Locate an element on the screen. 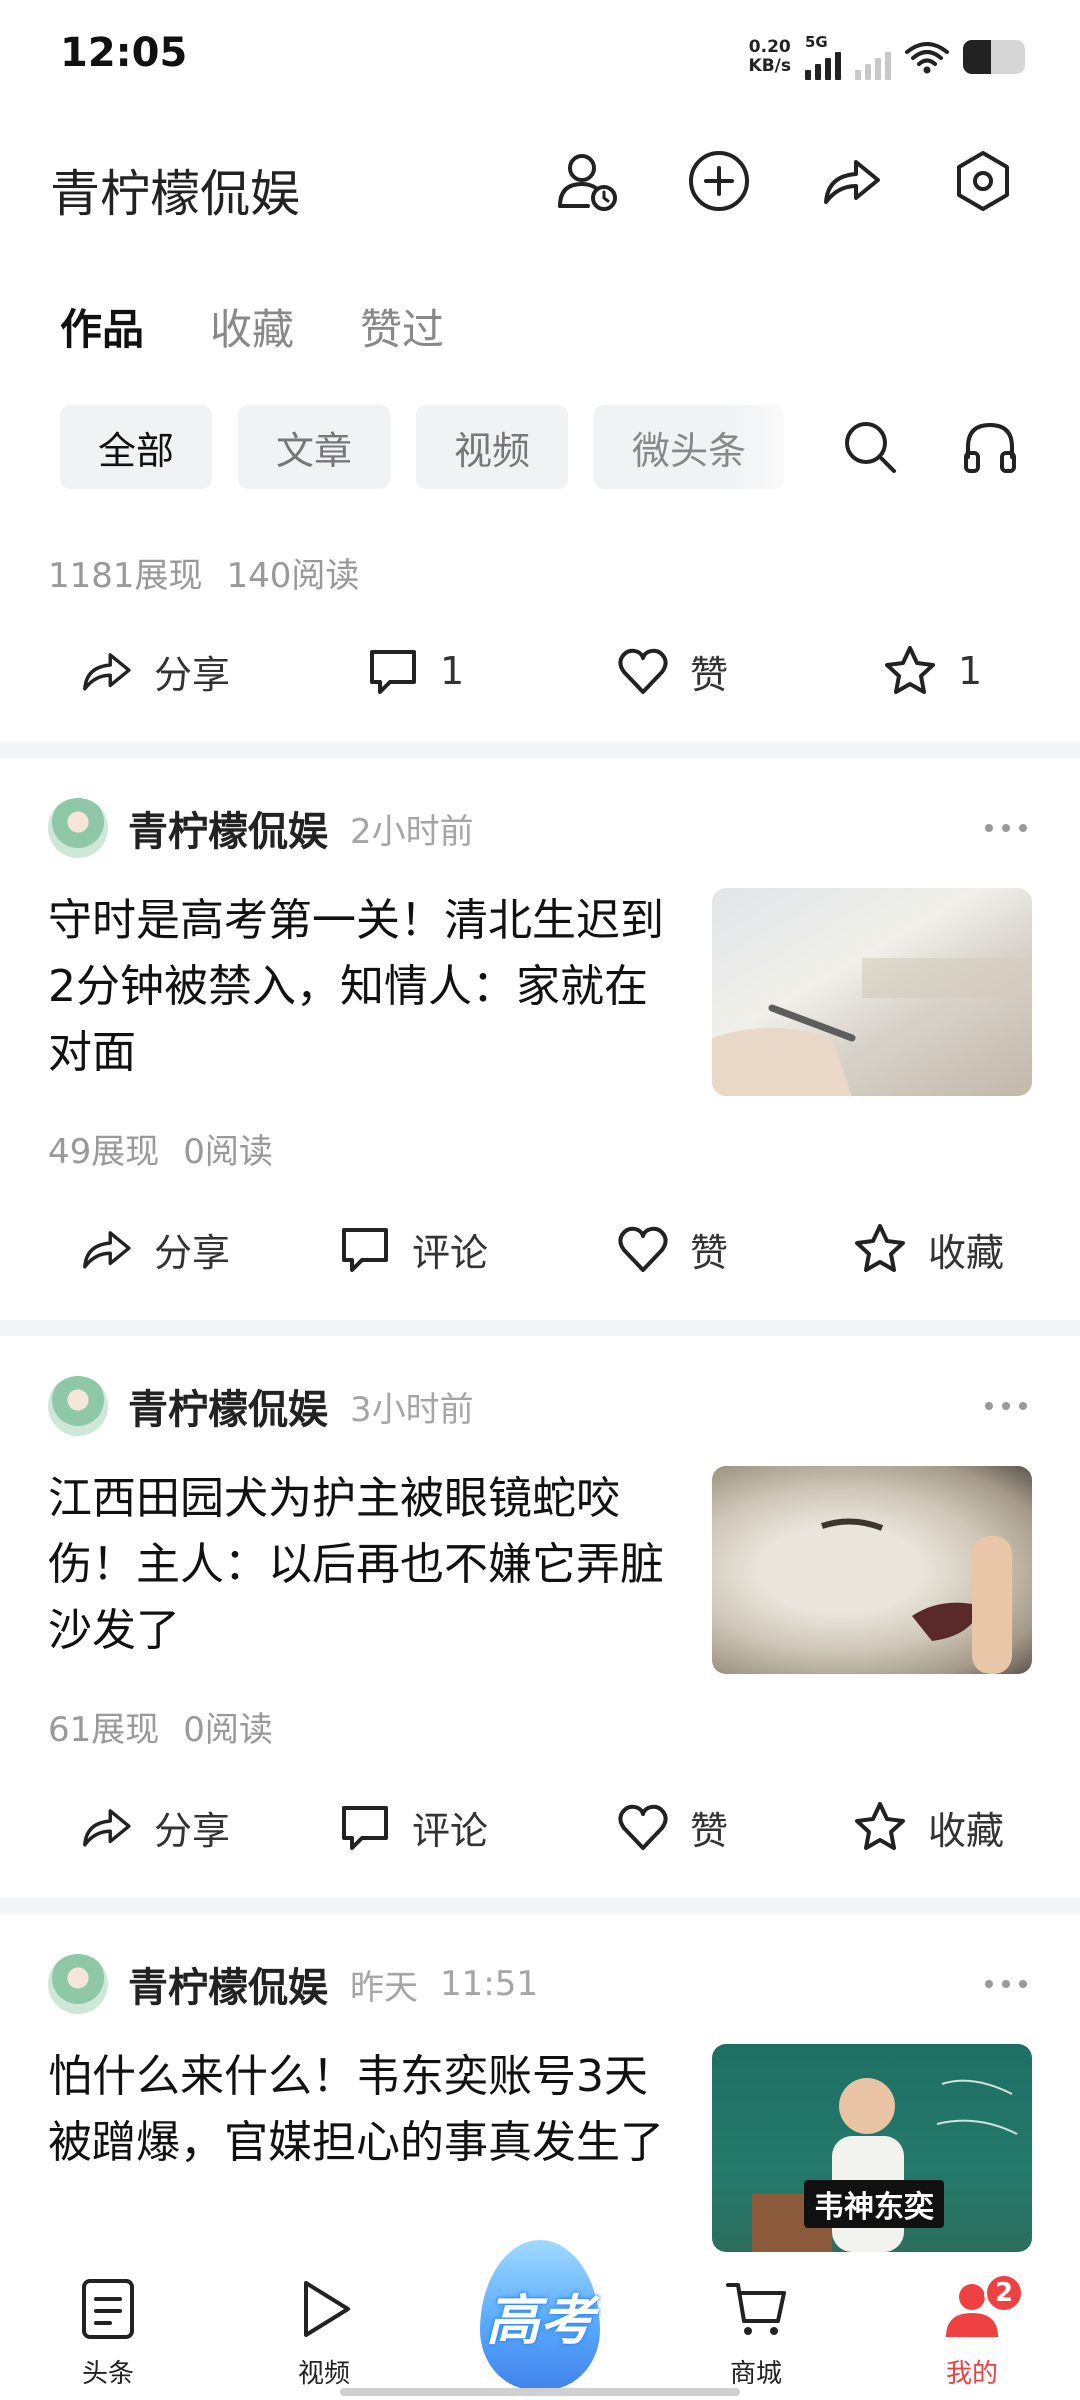 This screenshot has width=1080, height=2400. status-bar: 12:05 0.20 KB/s 5G _ is located at coordinates (540, 55).